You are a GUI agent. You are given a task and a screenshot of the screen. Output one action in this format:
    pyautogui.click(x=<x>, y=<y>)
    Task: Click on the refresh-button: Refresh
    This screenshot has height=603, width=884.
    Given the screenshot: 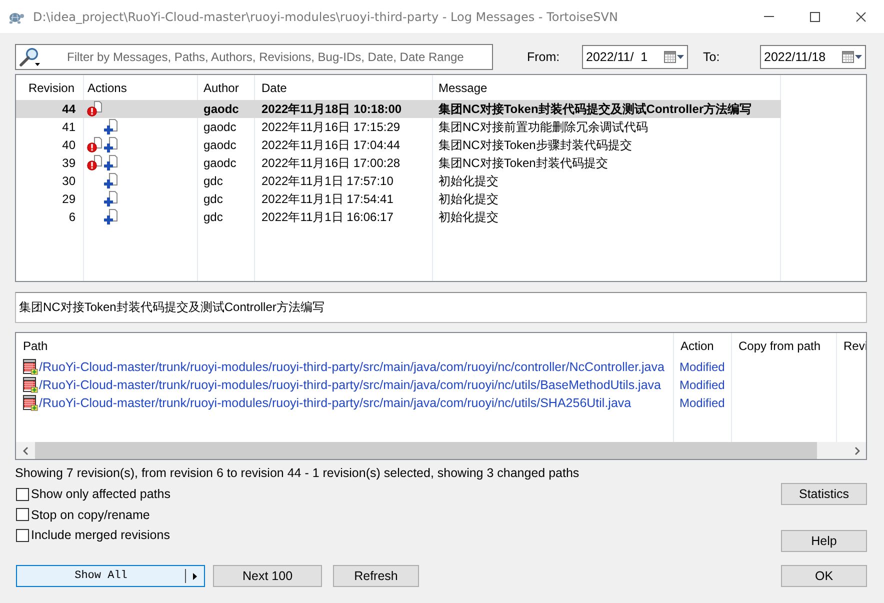 What is the action you would take?
    pyautogui.click(x=376, y=576)
    